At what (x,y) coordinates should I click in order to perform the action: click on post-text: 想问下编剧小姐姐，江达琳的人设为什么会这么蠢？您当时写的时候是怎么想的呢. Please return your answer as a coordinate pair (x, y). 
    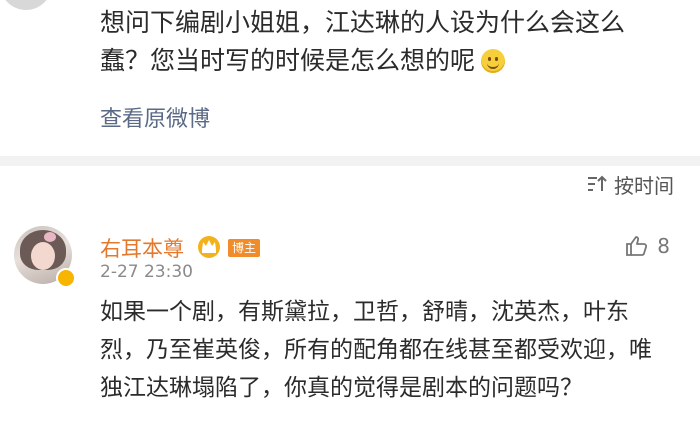
    Looking at the image, I should click on (380, 42).